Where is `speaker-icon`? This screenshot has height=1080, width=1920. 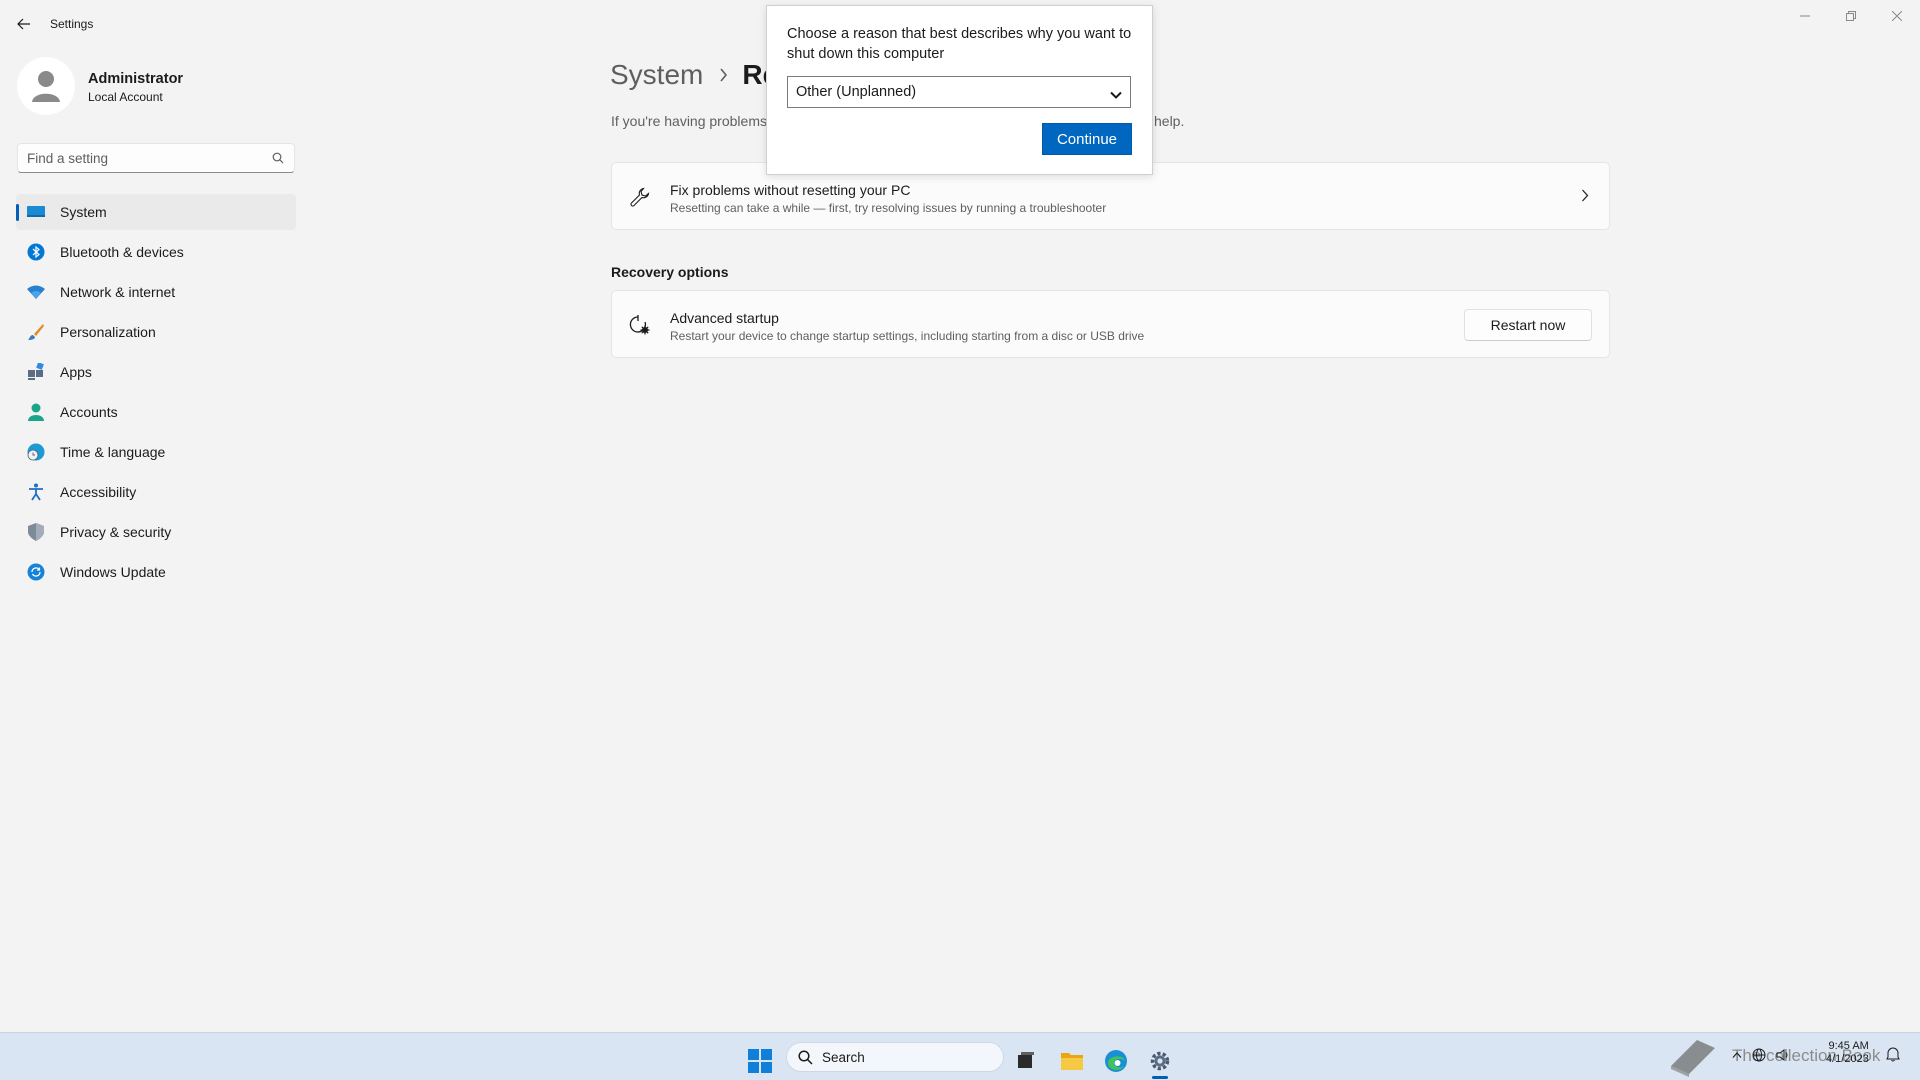
speaker-icon is located at coordinates (1783, 1056).